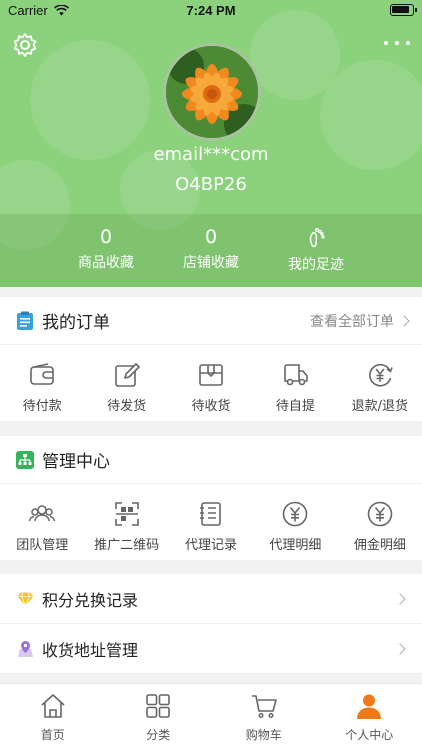  What do you see at coordinates (106, 263) in the screenshot?
I see `stat-label: 商品收藏` at bounding box center [106, 263].